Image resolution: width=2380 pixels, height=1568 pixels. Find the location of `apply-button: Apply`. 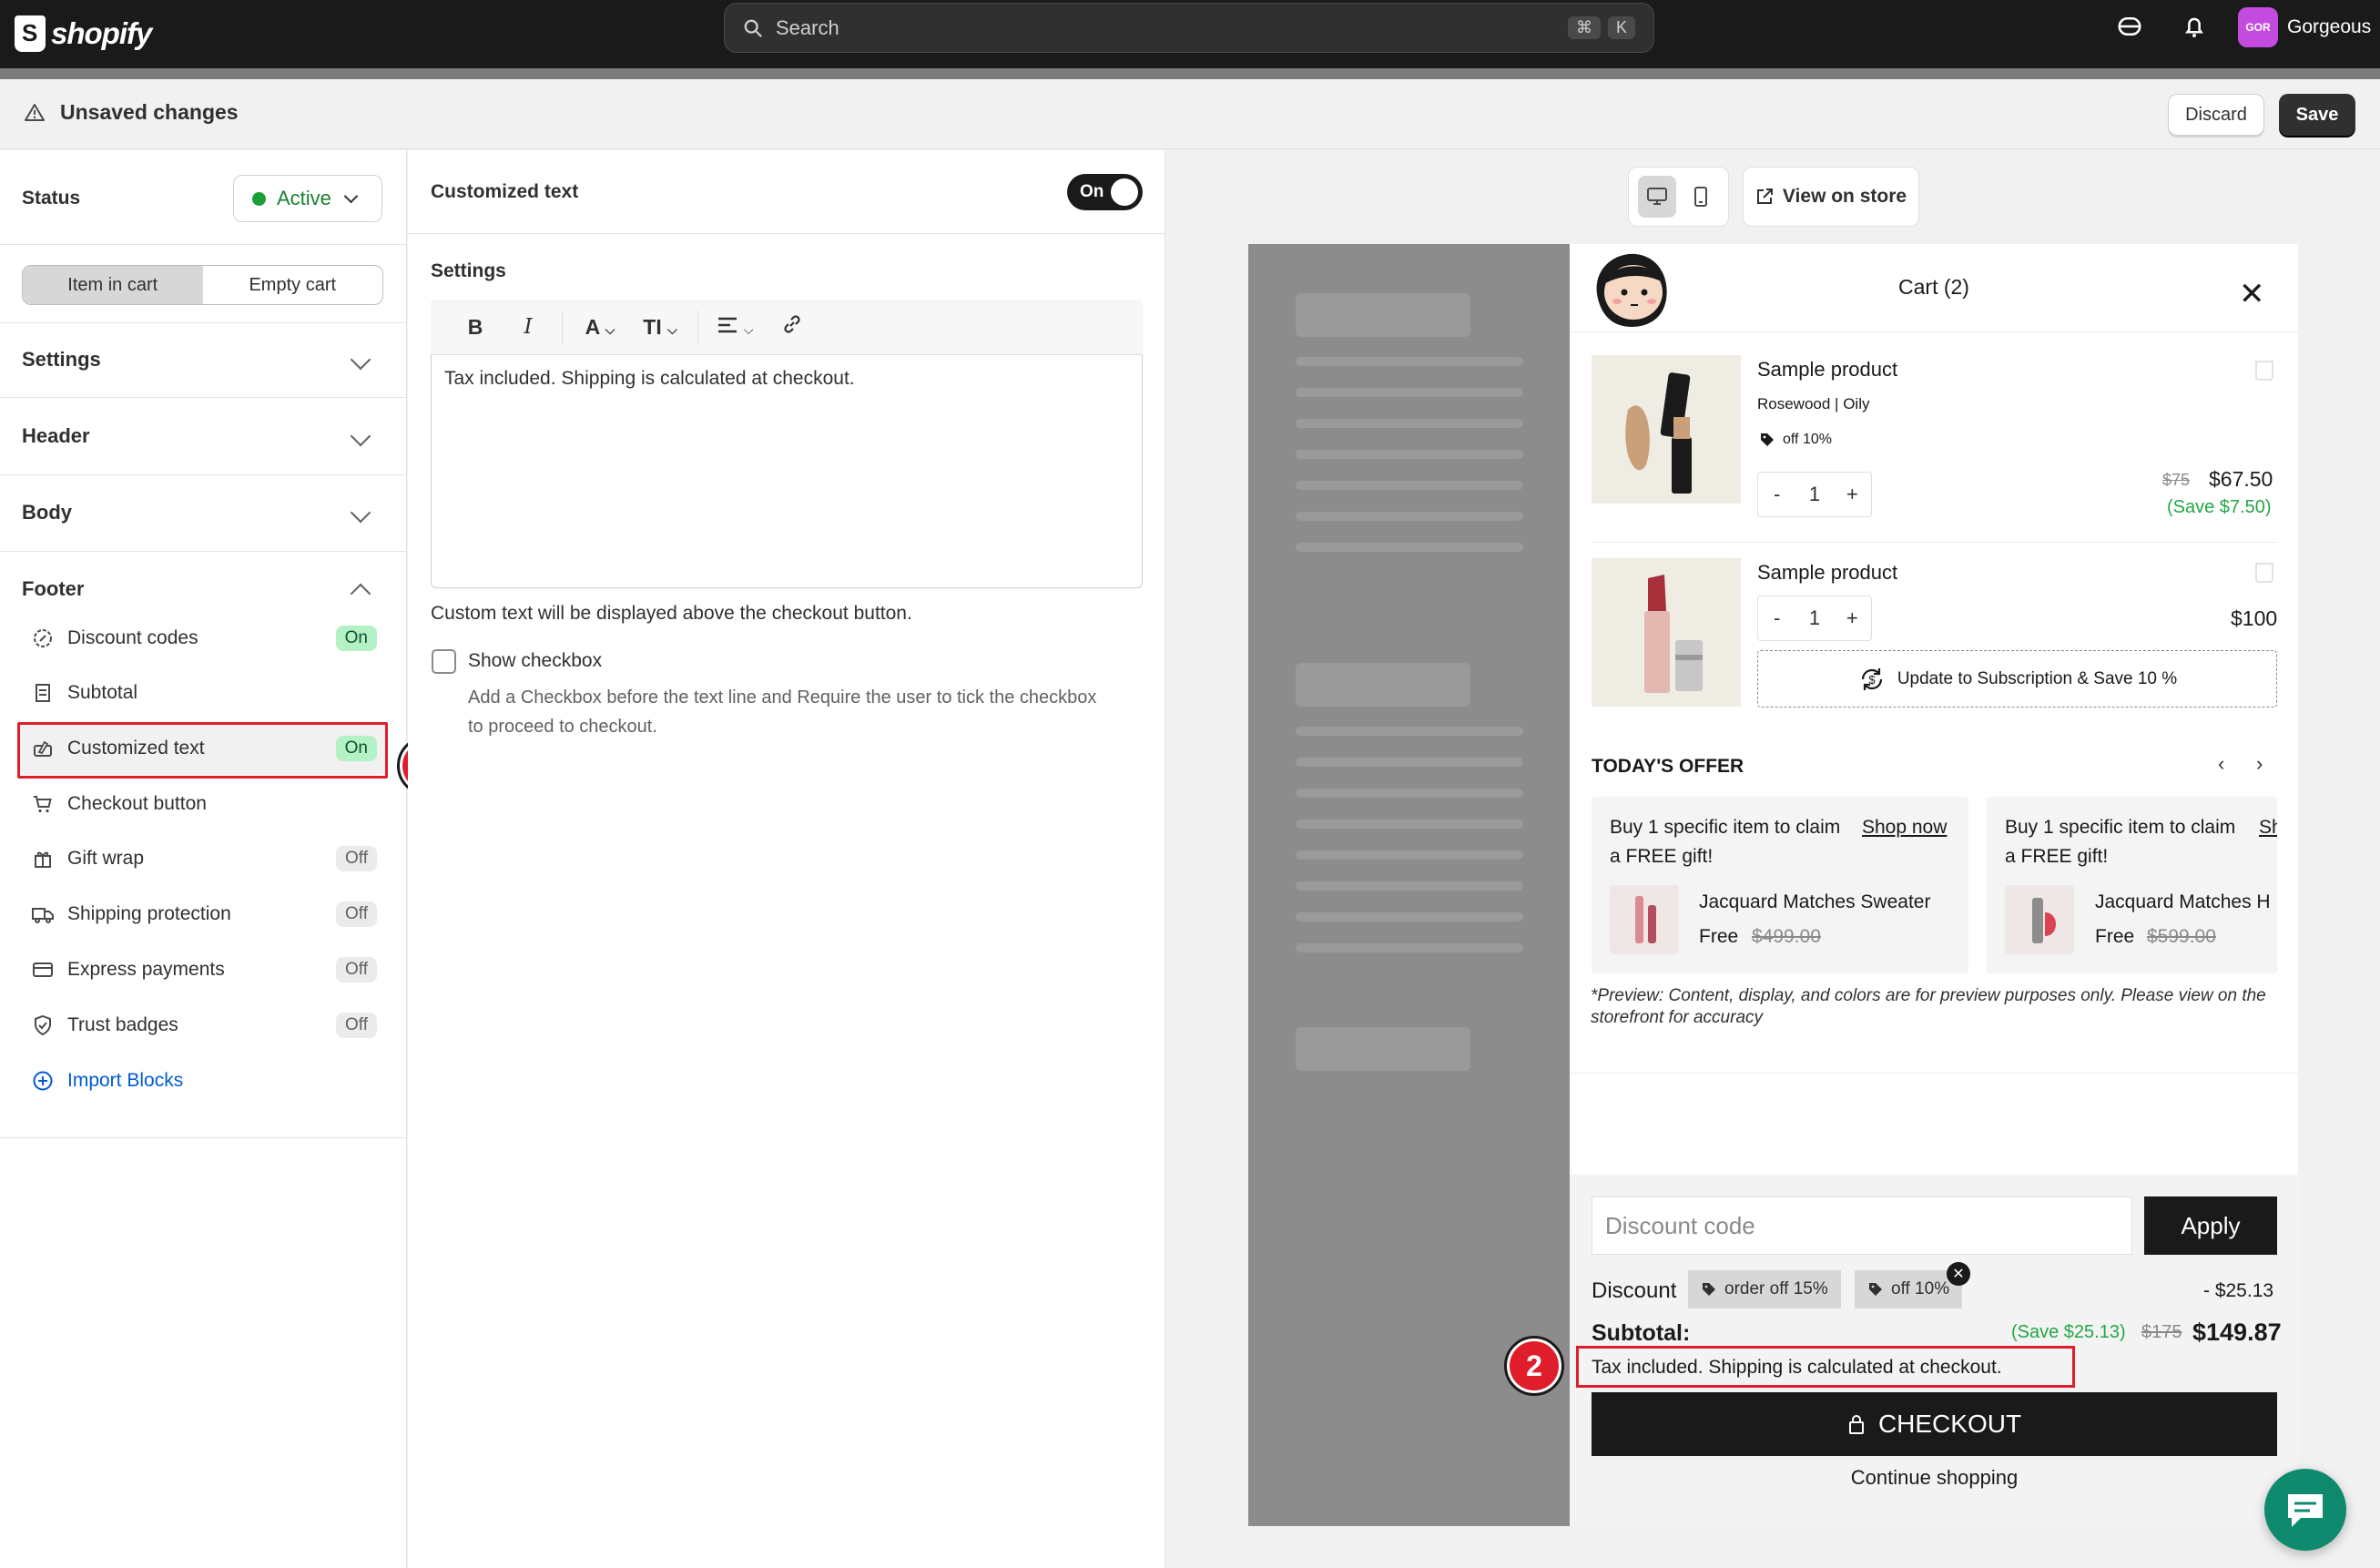

apply-button: Apply is located at coordinates (2210, 1226).